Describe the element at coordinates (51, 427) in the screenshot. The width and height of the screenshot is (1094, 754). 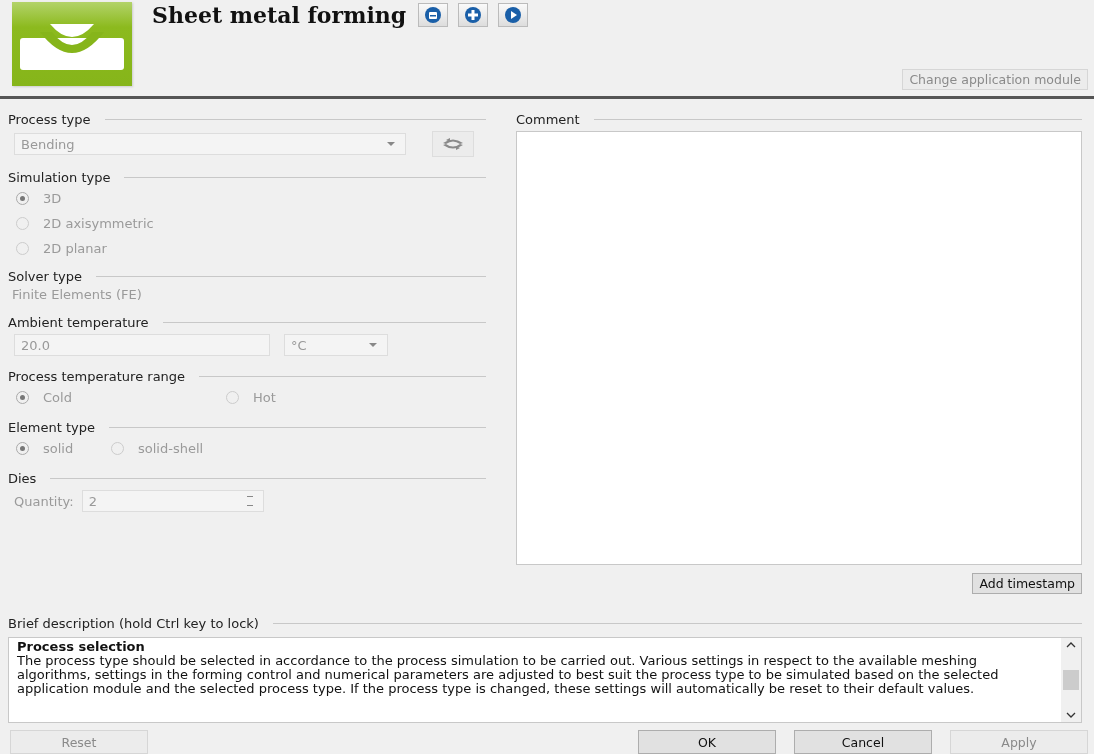
I see `group-label: Element type` at that location.